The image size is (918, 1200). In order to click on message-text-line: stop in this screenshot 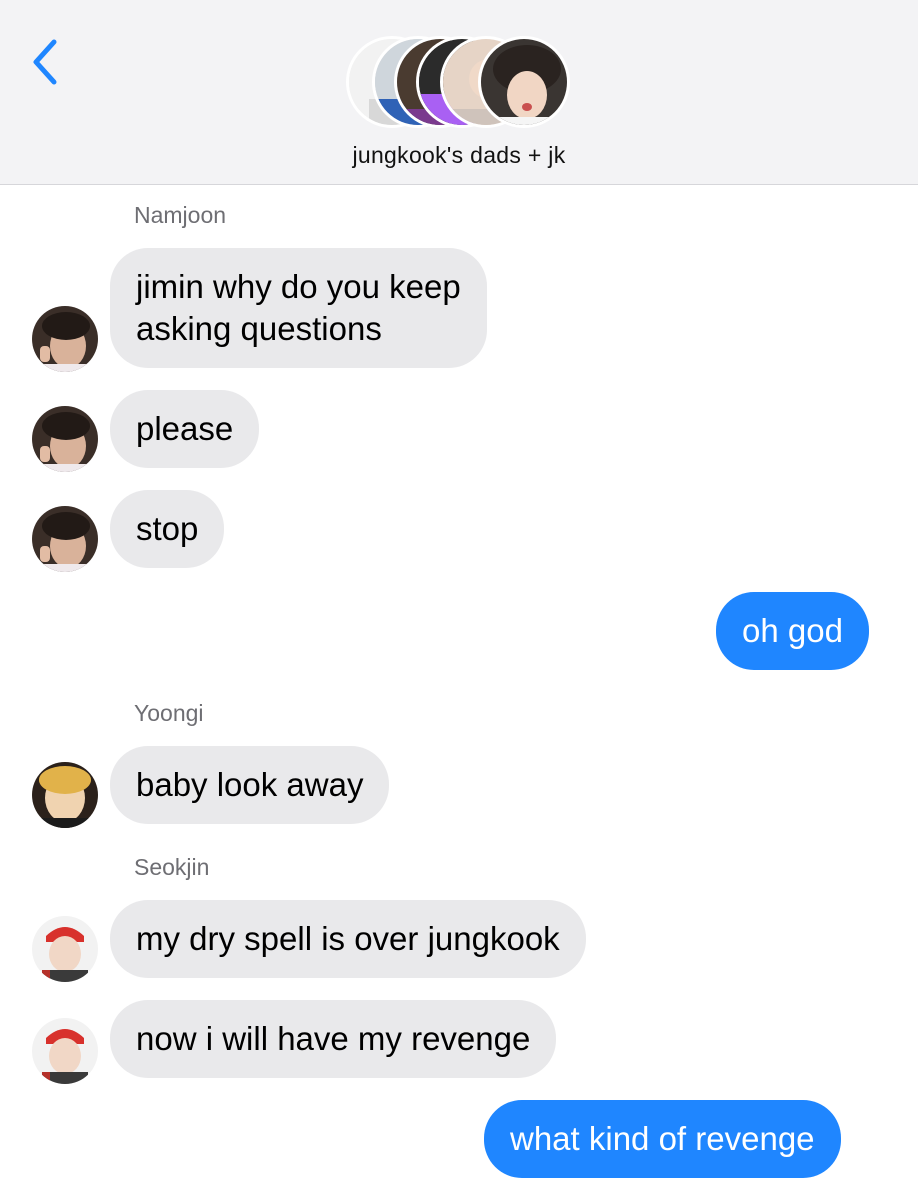, I will do `click(167, 528)`.